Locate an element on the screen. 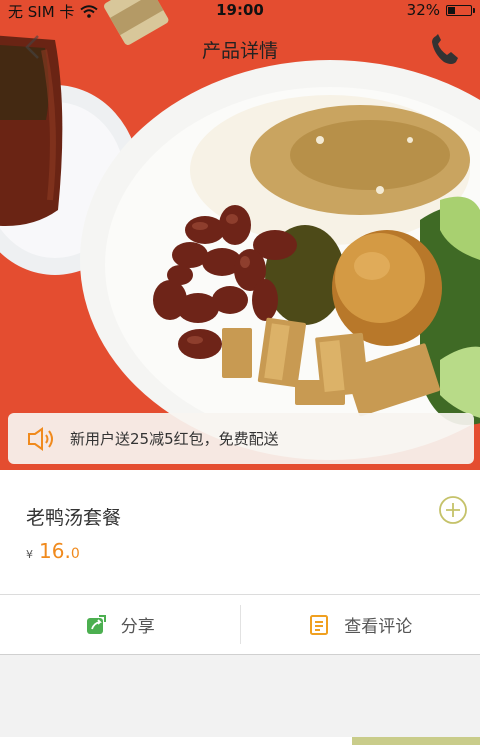 This screenshot has width=480, height=745. battery-percent: 32% is located at coordinates (423, 10).